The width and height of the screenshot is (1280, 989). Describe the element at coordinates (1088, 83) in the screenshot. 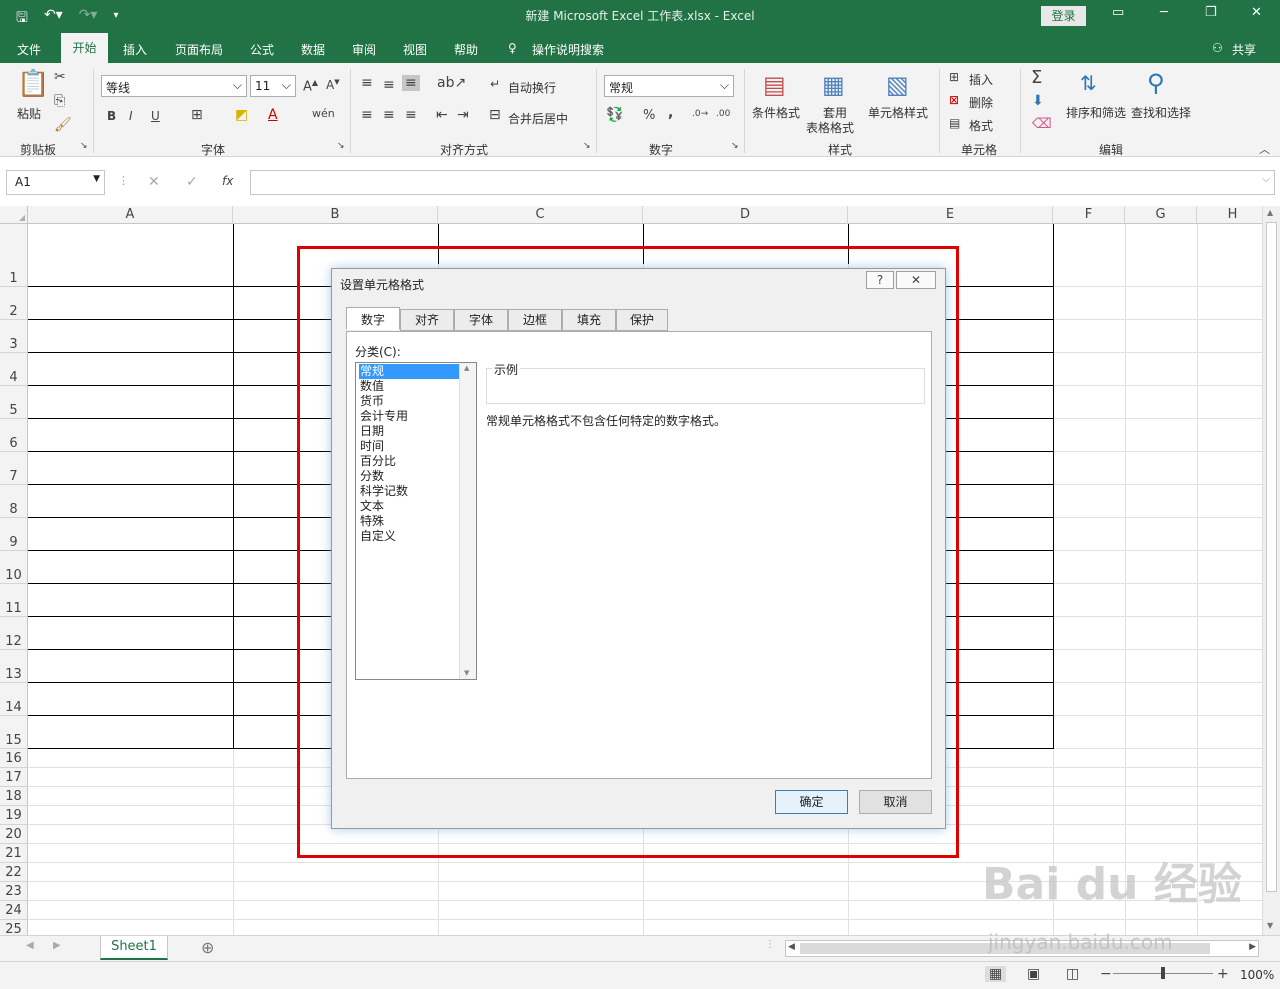

I see `sort-filter-icon: ⇅` at that location.